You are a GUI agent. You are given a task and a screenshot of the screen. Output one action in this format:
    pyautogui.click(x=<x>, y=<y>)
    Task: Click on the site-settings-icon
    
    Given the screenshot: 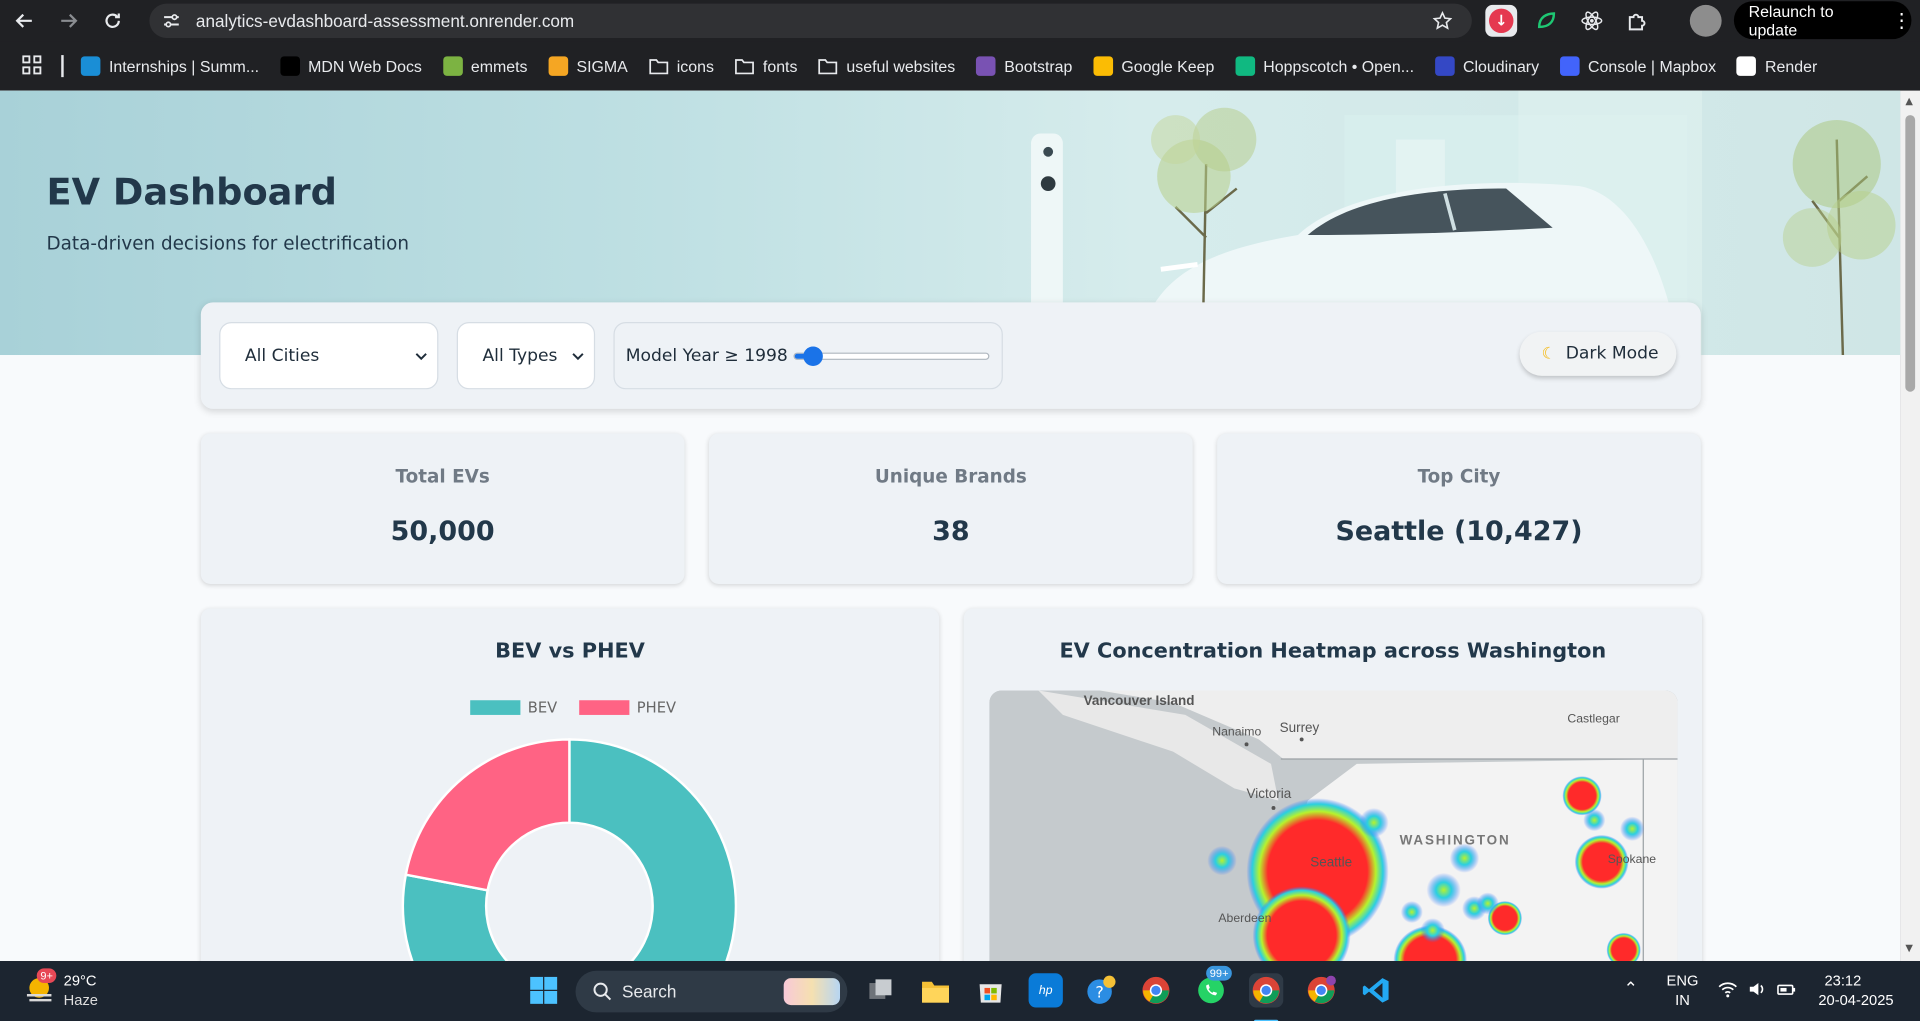 What is the action you would take?
    pyautogui.click(x=171, y=21)
    